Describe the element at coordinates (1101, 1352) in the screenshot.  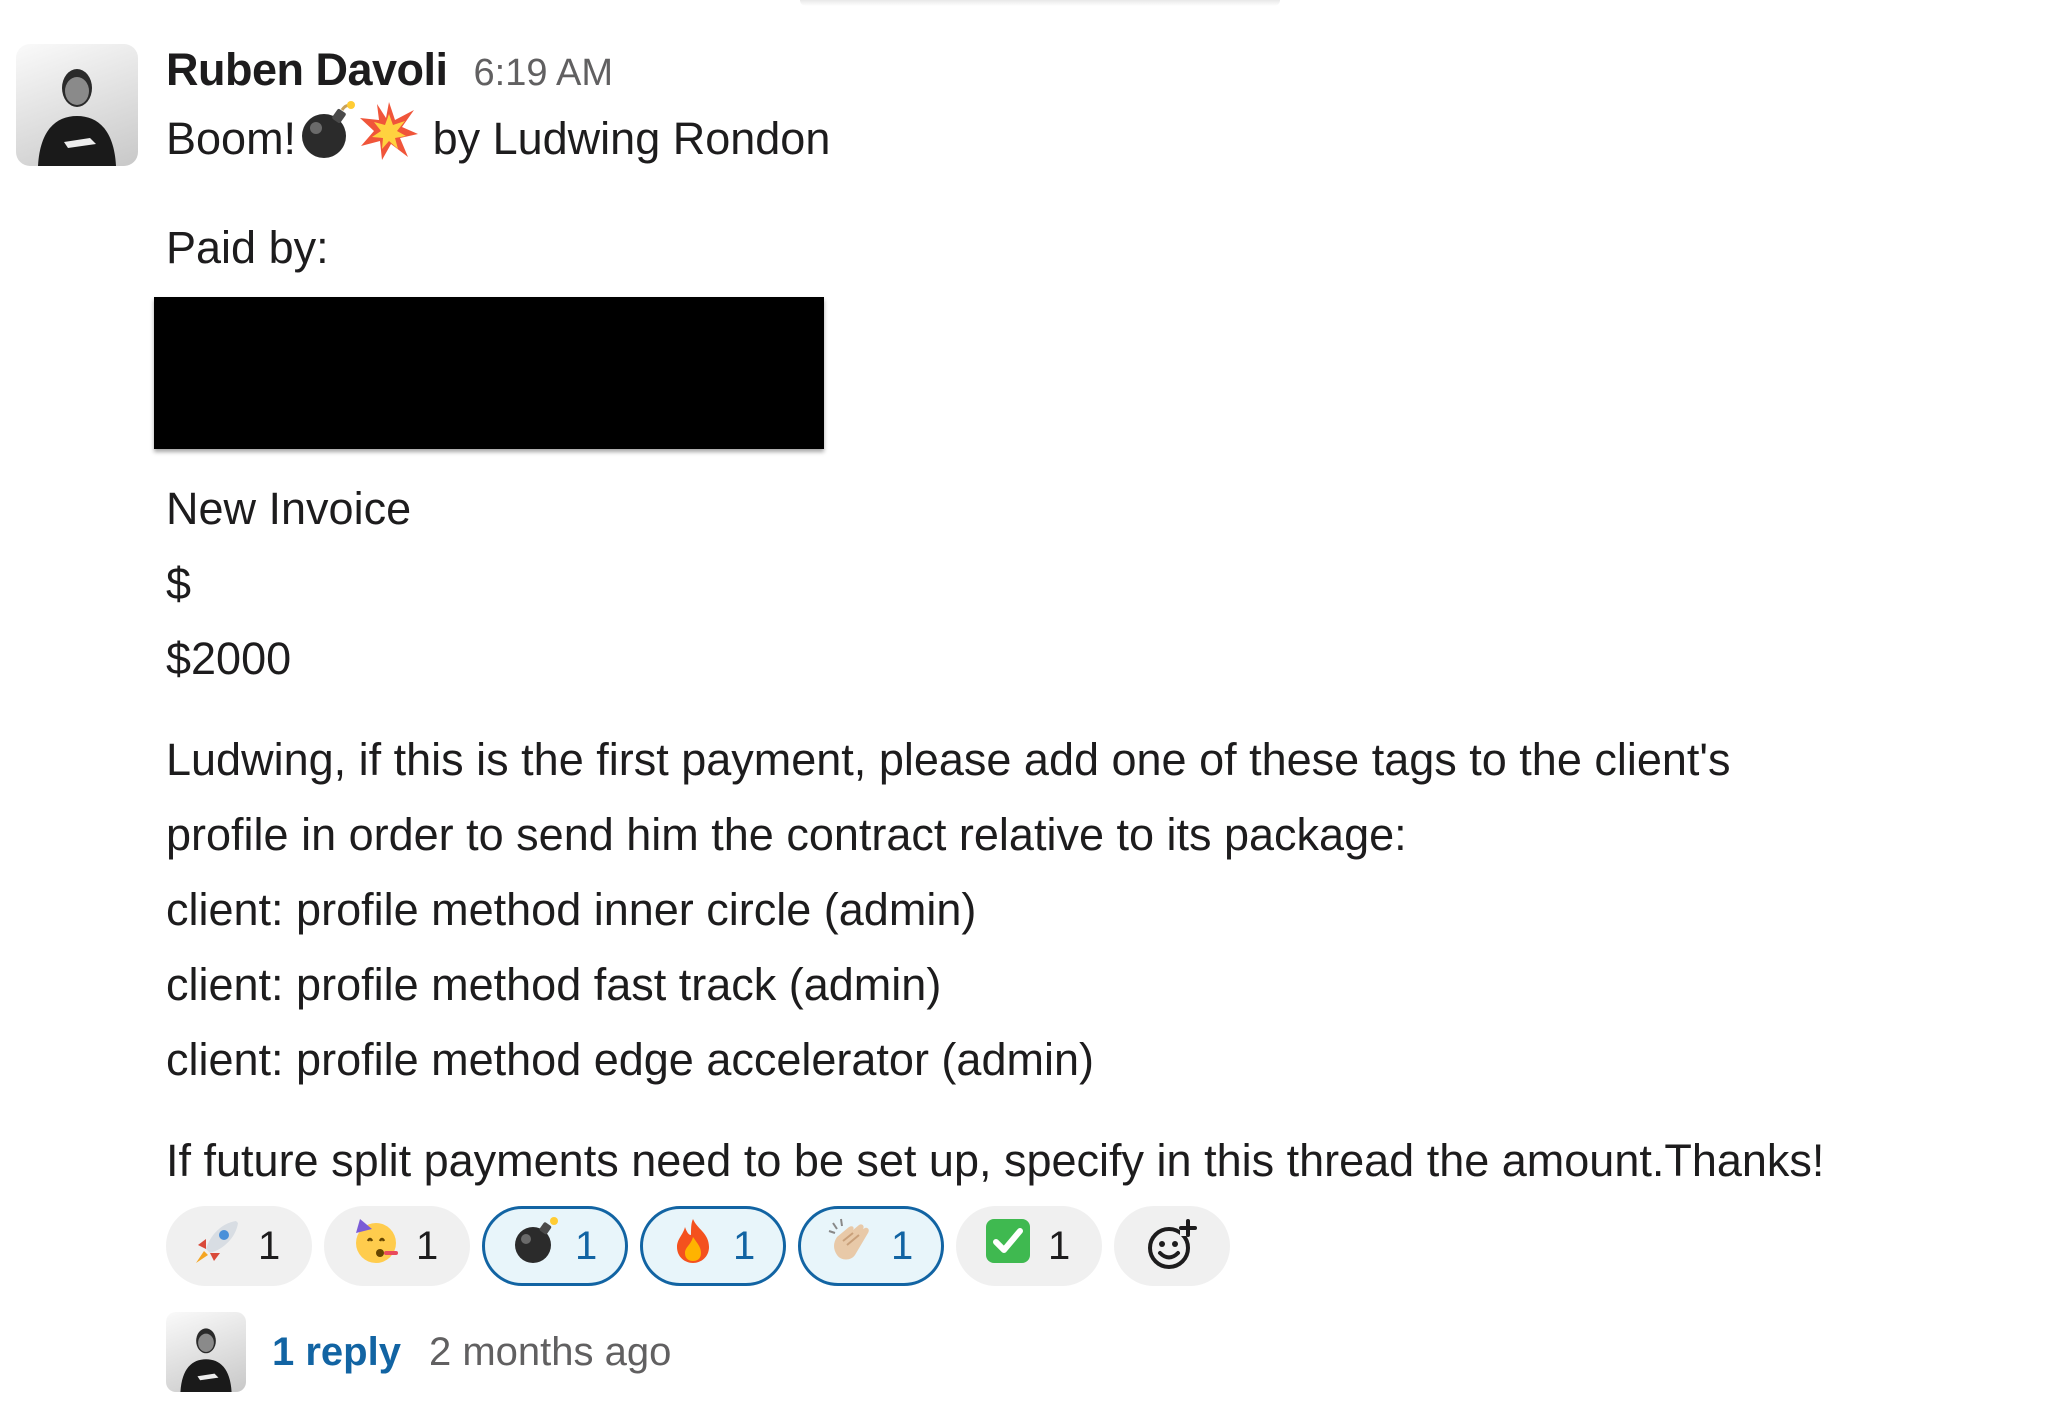
I see `thread-summary: 1 reply 2 months ago` at that location.